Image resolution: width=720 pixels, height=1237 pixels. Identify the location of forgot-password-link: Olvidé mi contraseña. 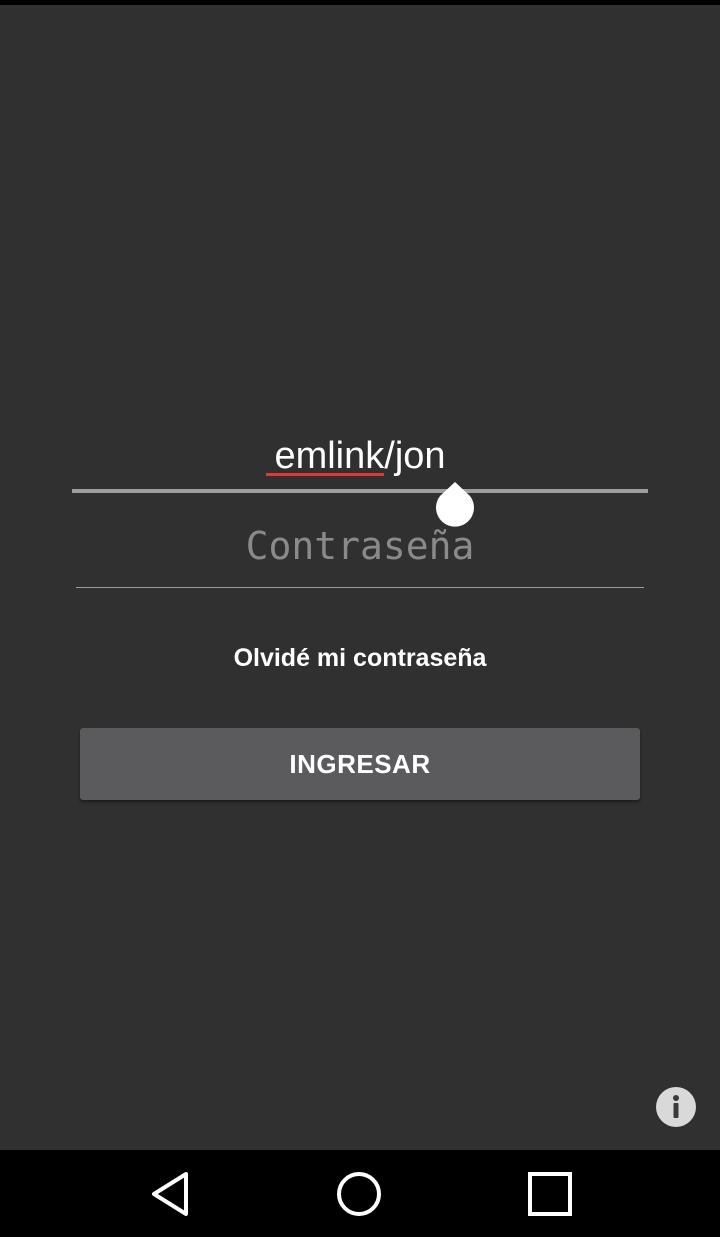
(360, 658).